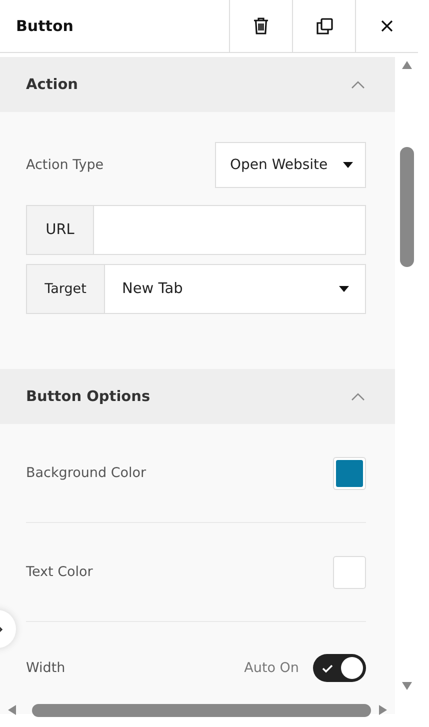 The width and height of the screenshot is (429, 727). What do you see at coordinates (324, 26) in the screenshot?
I see `copy-icon` at bounding box center [324, 26].